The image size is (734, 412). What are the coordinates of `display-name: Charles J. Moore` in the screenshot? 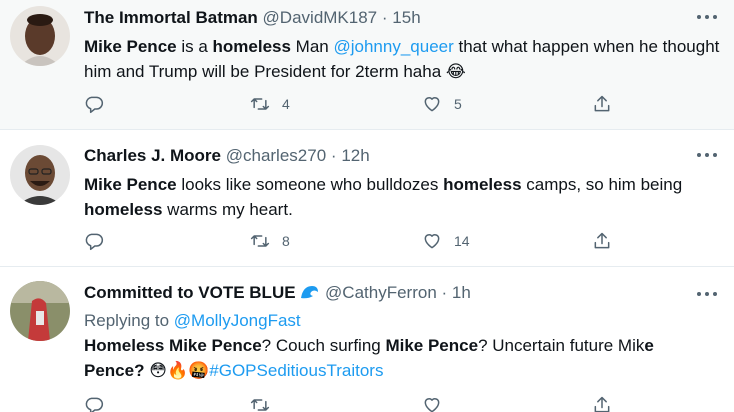 It's located at (152, 155).